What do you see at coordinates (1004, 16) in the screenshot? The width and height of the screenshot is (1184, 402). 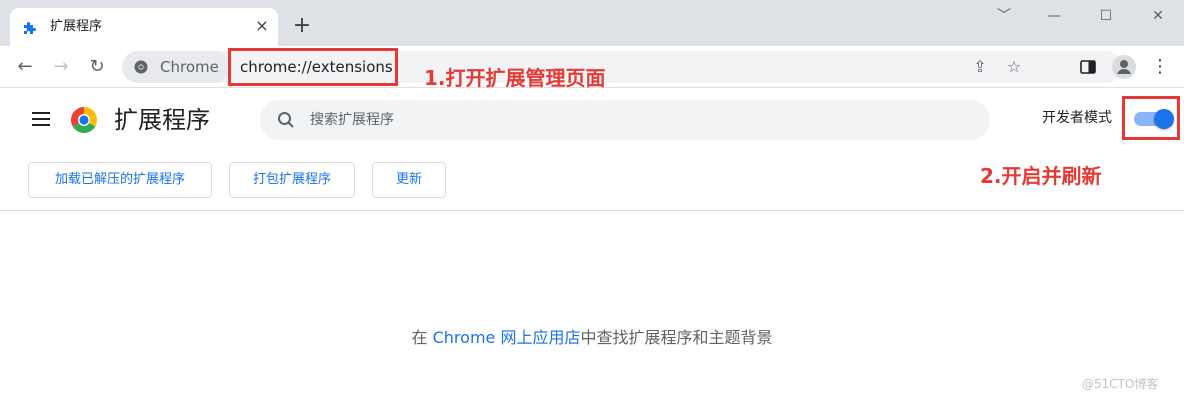 I see `tab-search-button: ﹀` at bounding box center [1004, 16].